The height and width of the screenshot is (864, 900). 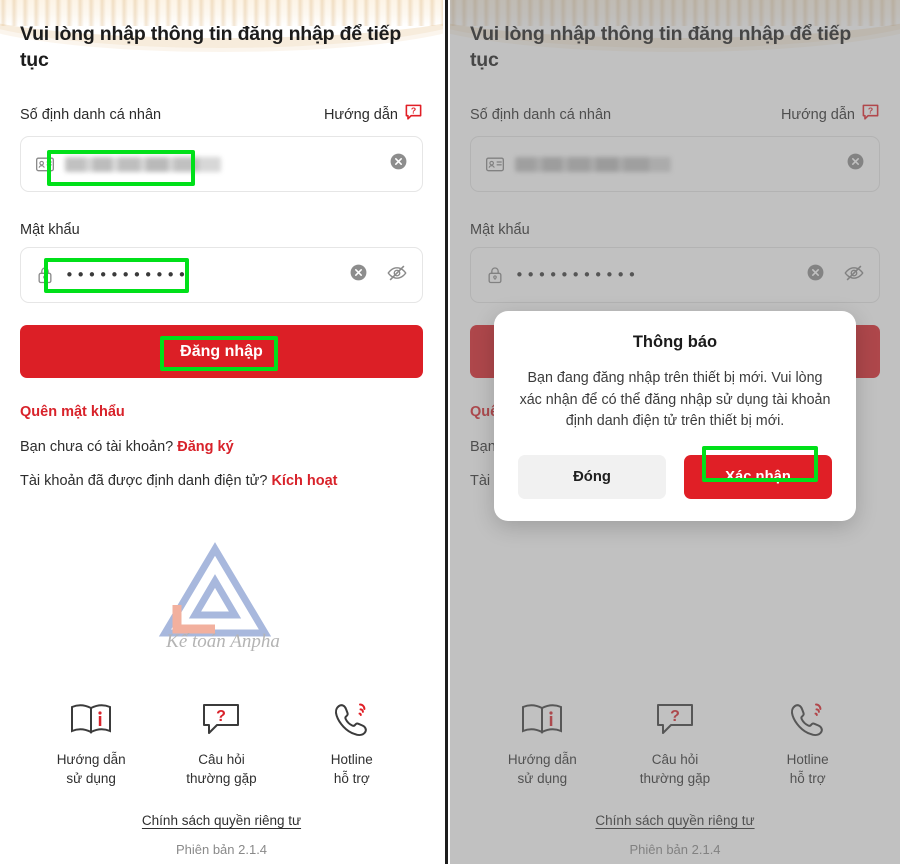 I want to click on id-field-label: Số định danh cá nhân, so click(x=91, y=115).